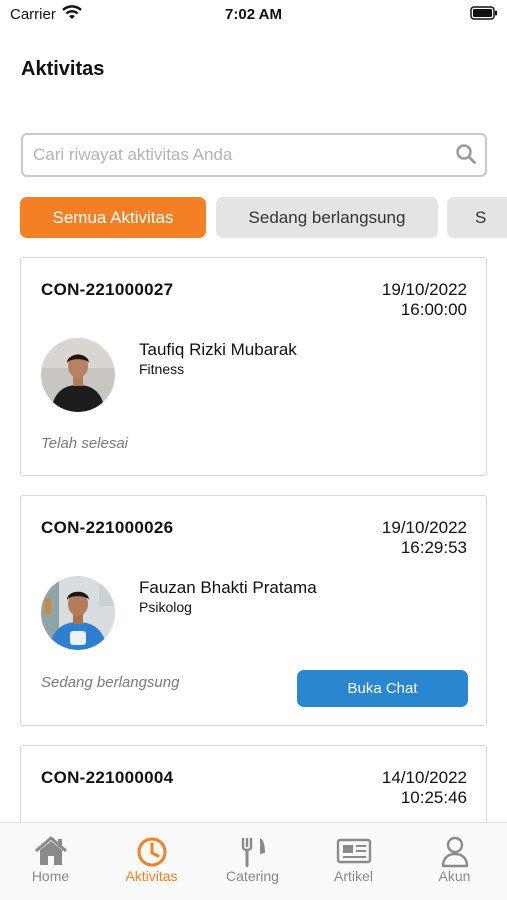 The width and height of the screenshot is (507, 900). Describe the element at coordinates (252, 852) in the screenshot. I see `fork-knife-icon` at that location.